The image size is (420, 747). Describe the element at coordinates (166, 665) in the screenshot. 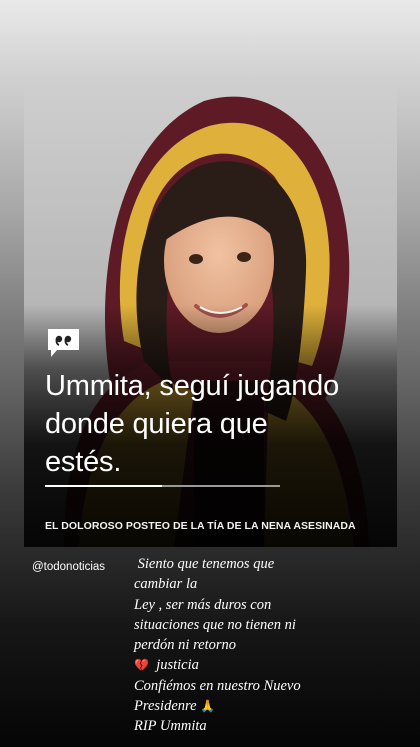

I see `story-line: 💔 justicia` at that location.